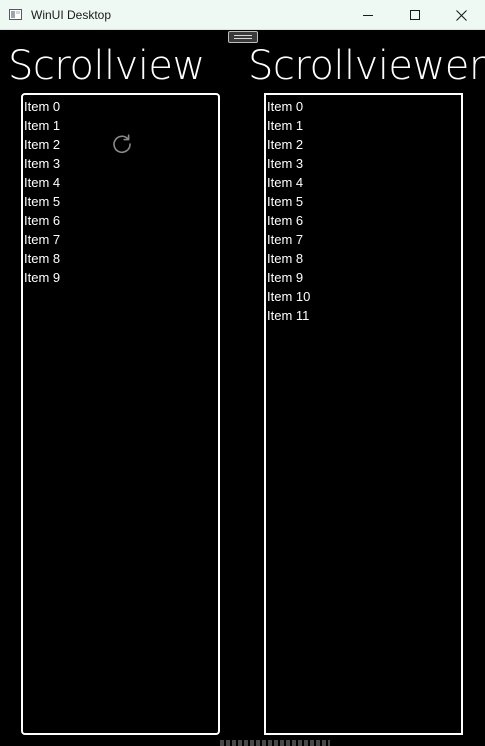 This screenshot has width=485, height=746. I want to click on minimize-icon, so click(368, 15).